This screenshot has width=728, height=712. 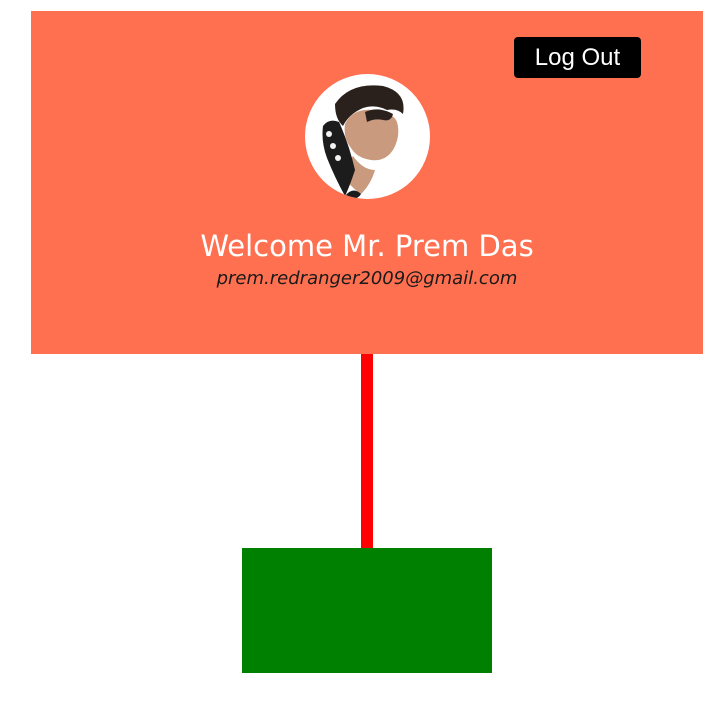 What do you see at coordinates (367, 246) in the screenshot?
I see `welcome-title: Welcome Mr. Prem Das` at bounding box center [367, 246].